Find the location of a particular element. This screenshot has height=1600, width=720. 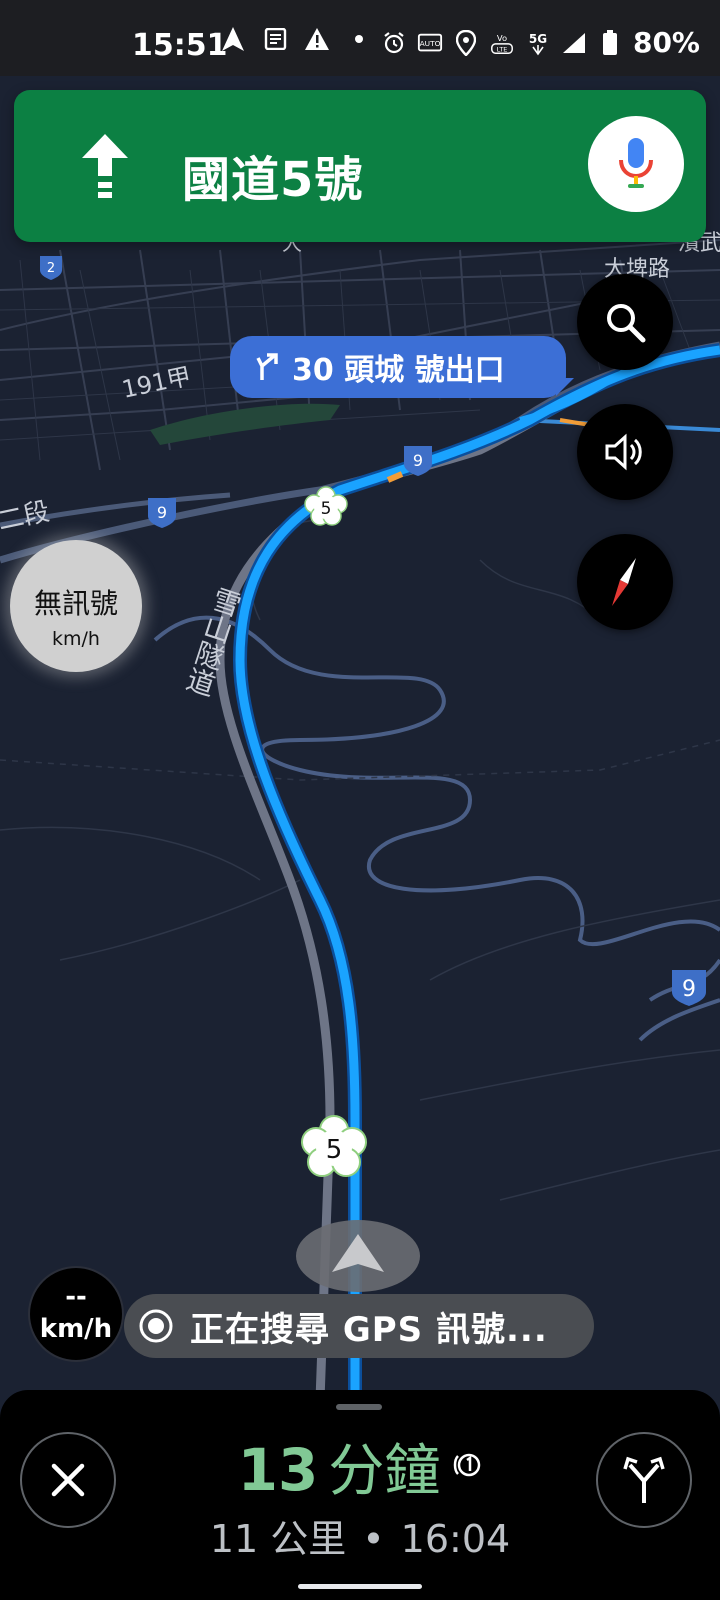

compass-button is located at coordinates (625, 582).